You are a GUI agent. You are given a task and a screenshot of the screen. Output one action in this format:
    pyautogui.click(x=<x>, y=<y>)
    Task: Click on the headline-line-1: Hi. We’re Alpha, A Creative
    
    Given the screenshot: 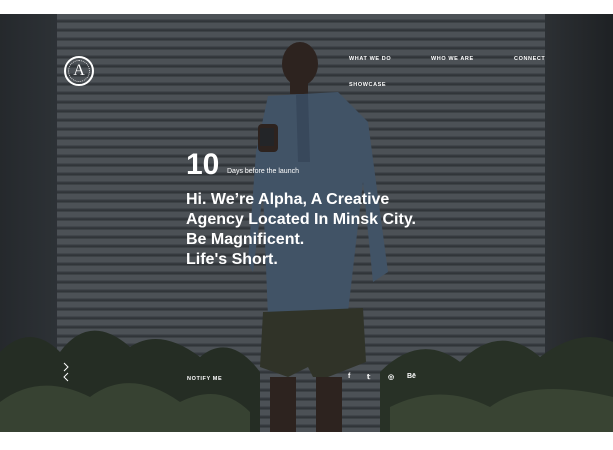 What is the action you would take?
    pyautogui.click(x=288, y=199)
    